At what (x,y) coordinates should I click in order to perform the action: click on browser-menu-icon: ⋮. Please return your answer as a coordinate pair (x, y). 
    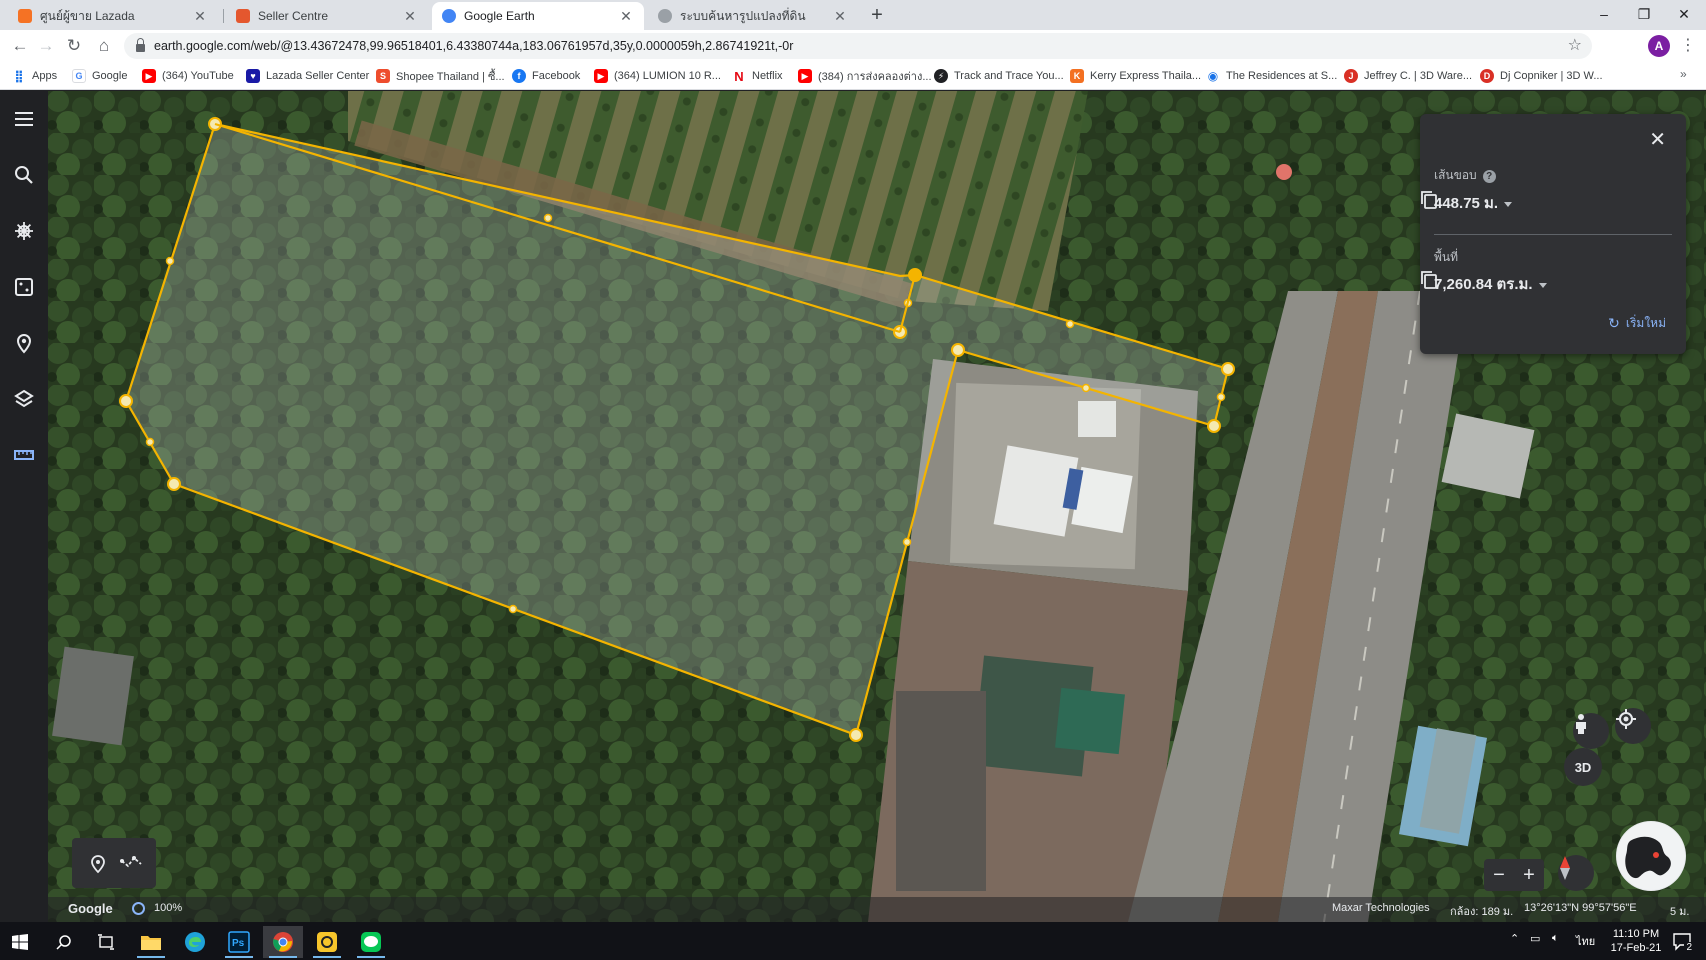
    Looking at the image, I should click on (1688, 46).